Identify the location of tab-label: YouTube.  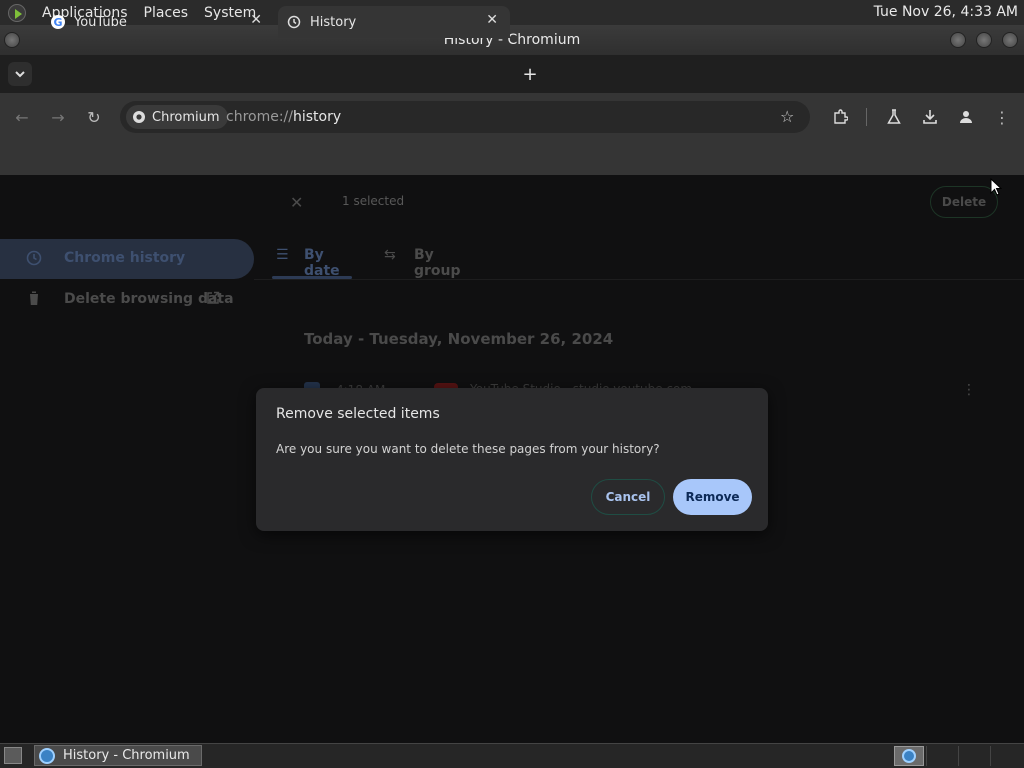
(100, 22).